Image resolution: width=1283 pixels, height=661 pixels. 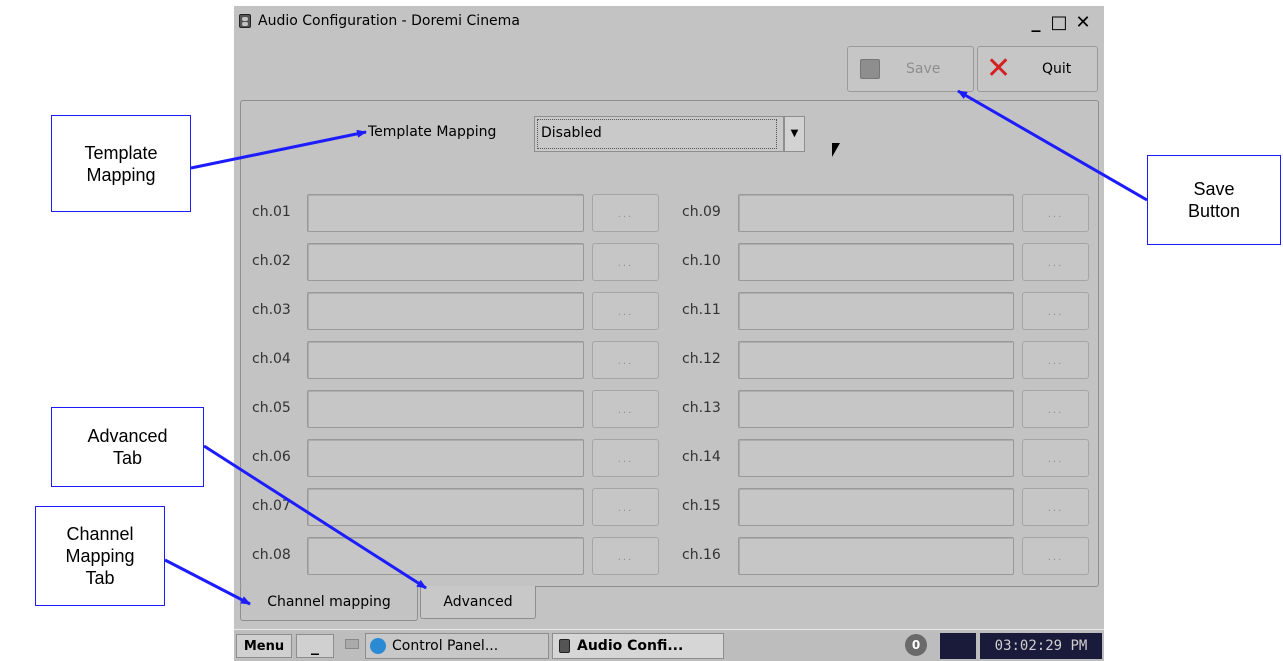 What do you see at coordinates (100, 534) in the screenshot?
I see `callout-text: Channel` at bounding box center [100, 534].